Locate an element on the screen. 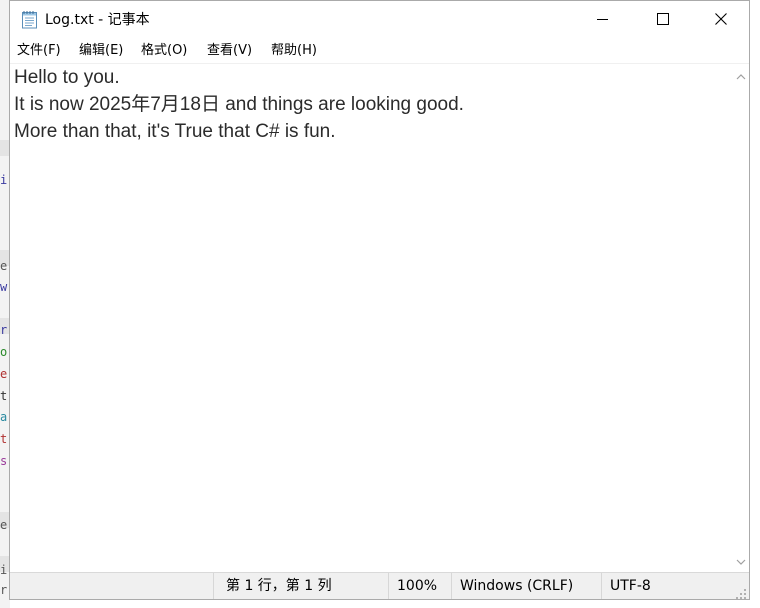 The image size is (760, 608). close-button is located at coordinates (721, 19).